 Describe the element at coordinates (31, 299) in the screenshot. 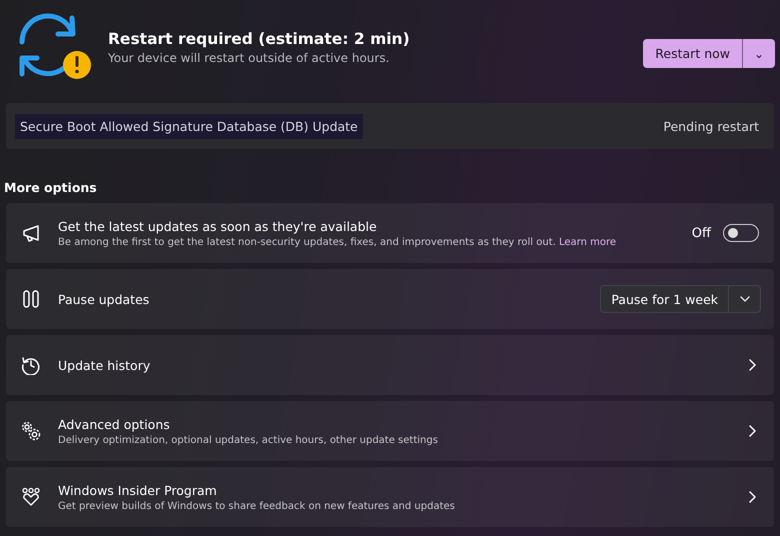

I see `pause-icon` at that location.